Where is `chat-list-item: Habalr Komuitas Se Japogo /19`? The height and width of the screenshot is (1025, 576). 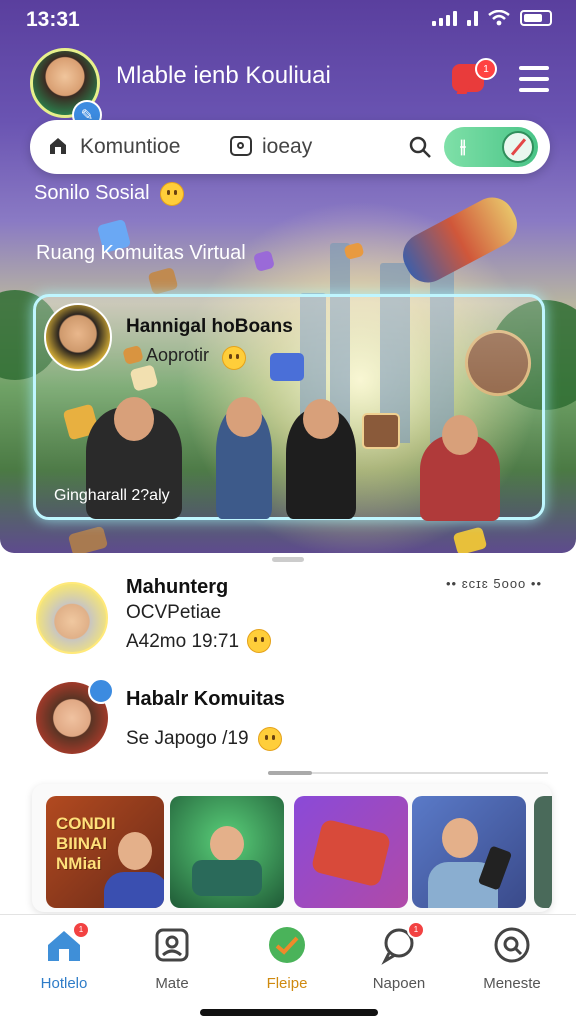 chat-list-item: Habalr Komuitas Se Japogo /19 is located at coordinates (288, 730).